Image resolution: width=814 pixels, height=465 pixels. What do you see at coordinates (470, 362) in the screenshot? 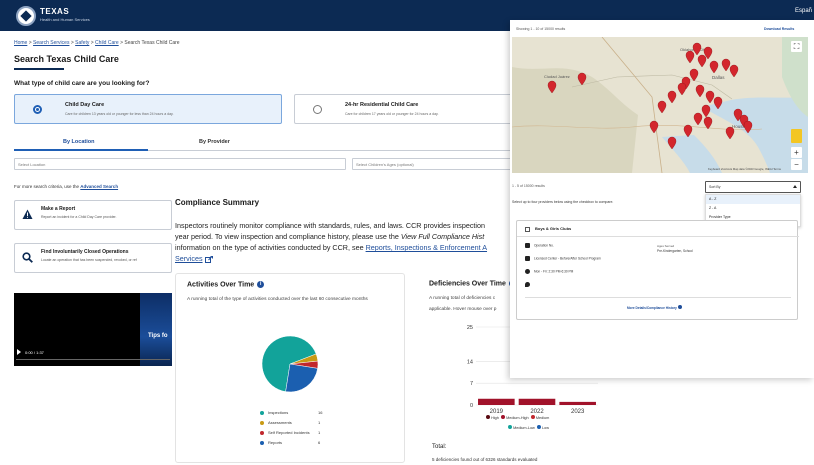
I see `y-tick-label: 14` at bounding box center [470, 362].